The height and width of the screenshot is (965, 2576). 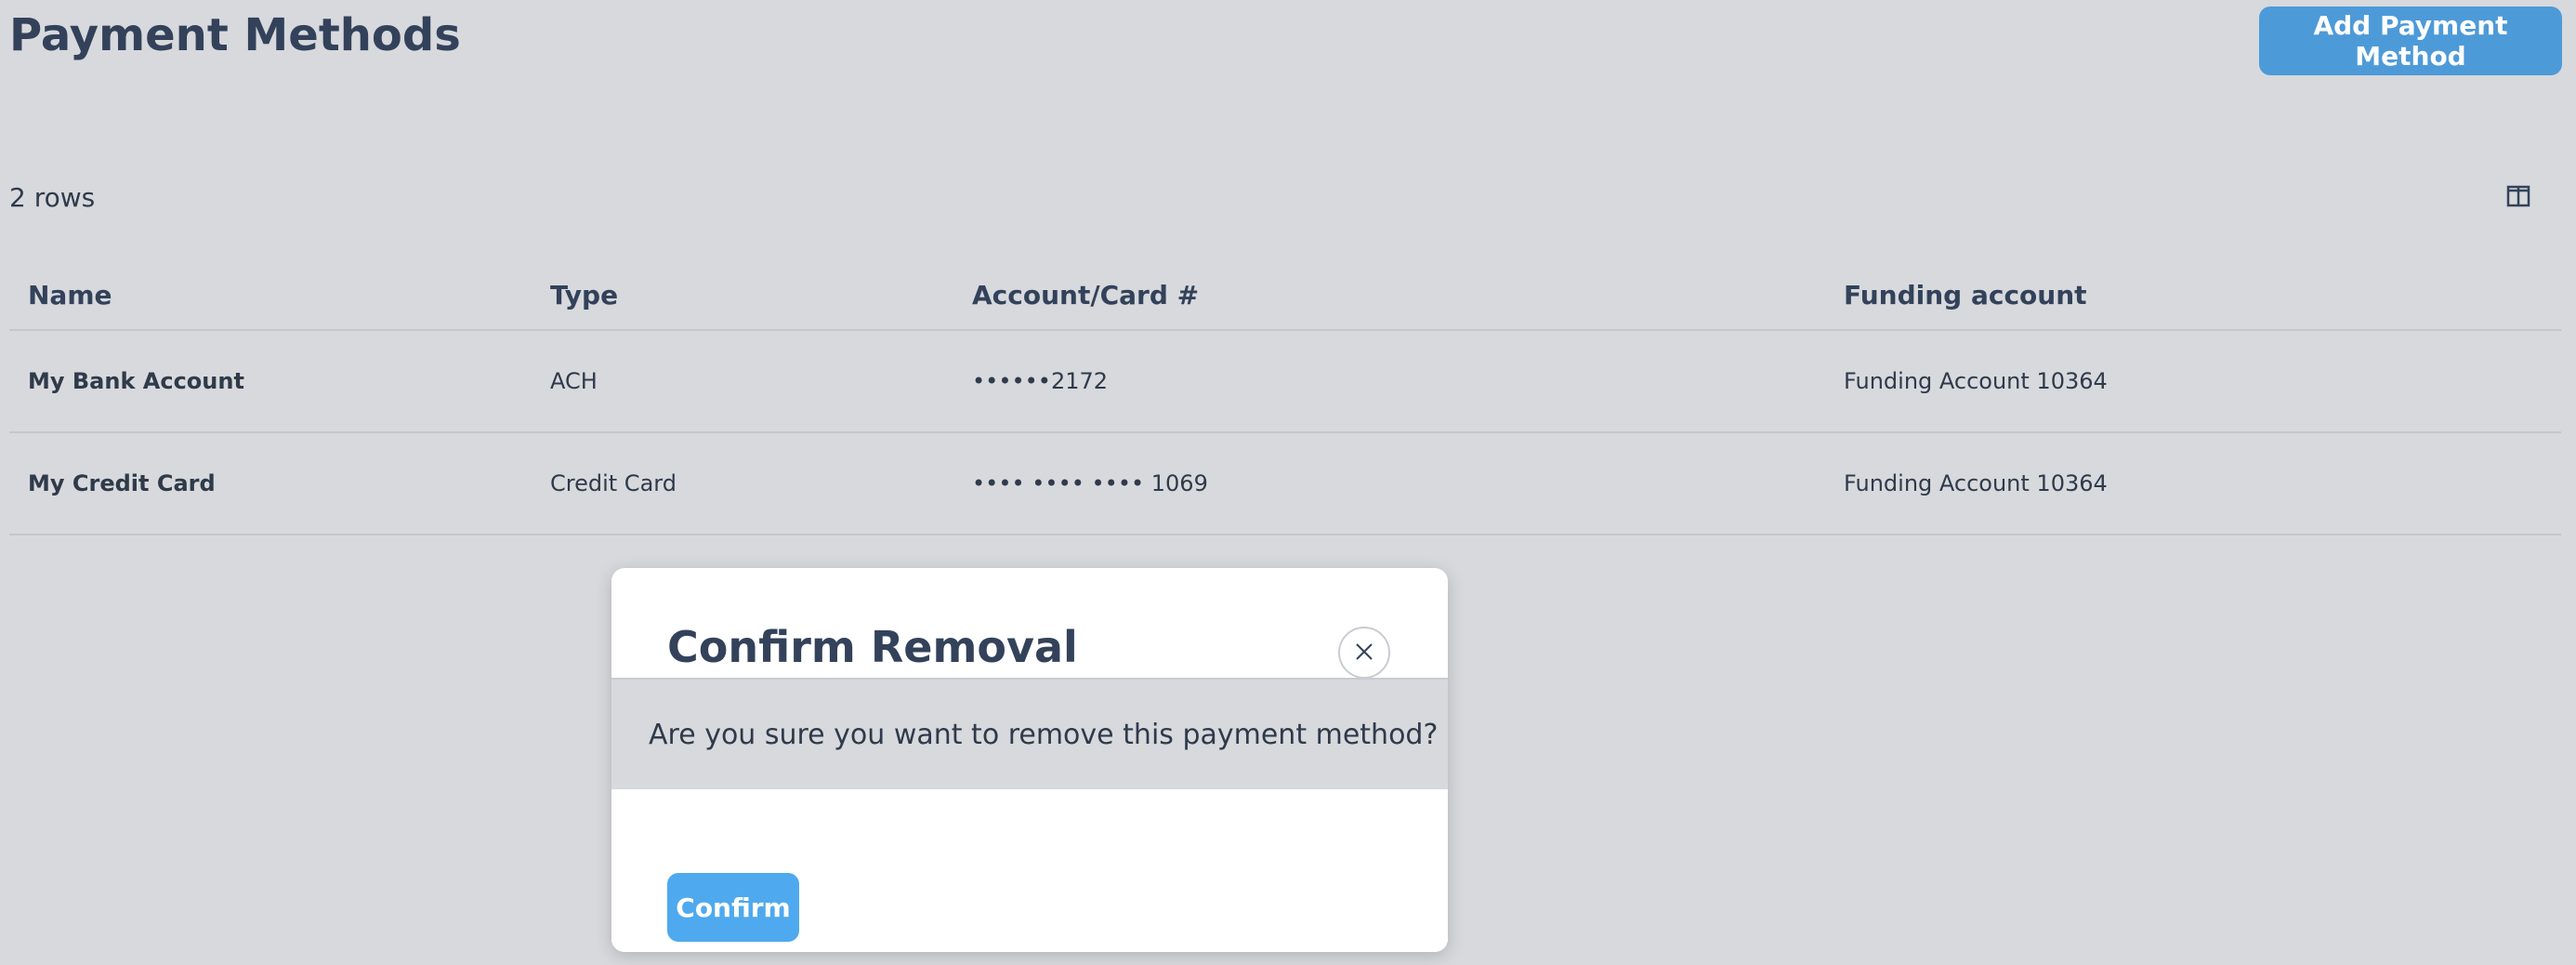 I want to click on cell-name: My Credit Card, so click(x=122, y=483).